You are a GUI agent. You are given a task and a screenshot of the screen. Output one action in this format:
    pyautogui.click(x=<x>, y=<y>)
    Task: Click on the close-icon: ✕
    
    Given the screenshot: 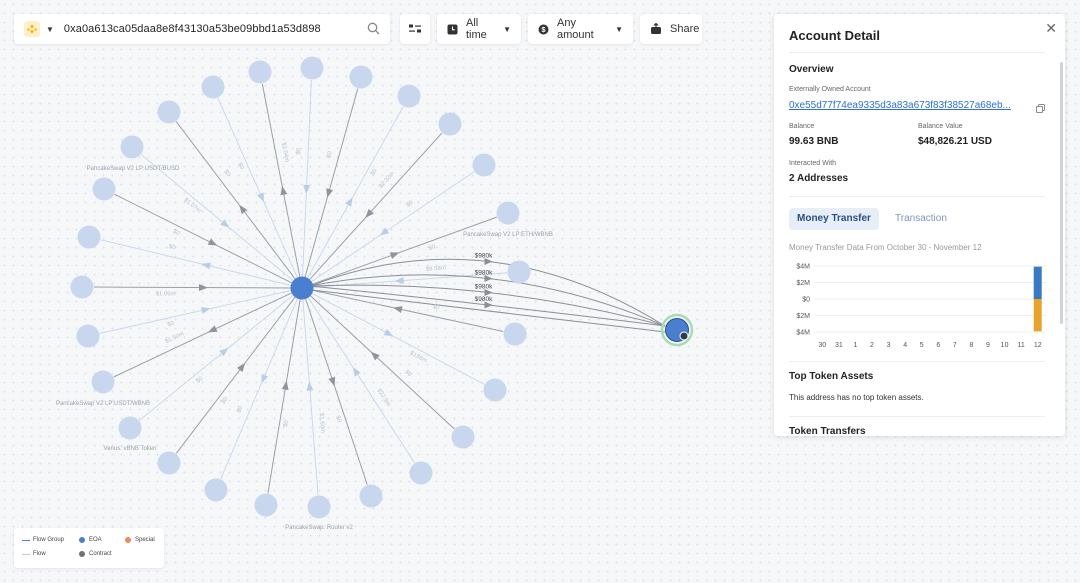 What is the action you would take?
    pyautogui.click(x=1051, y=28)
    